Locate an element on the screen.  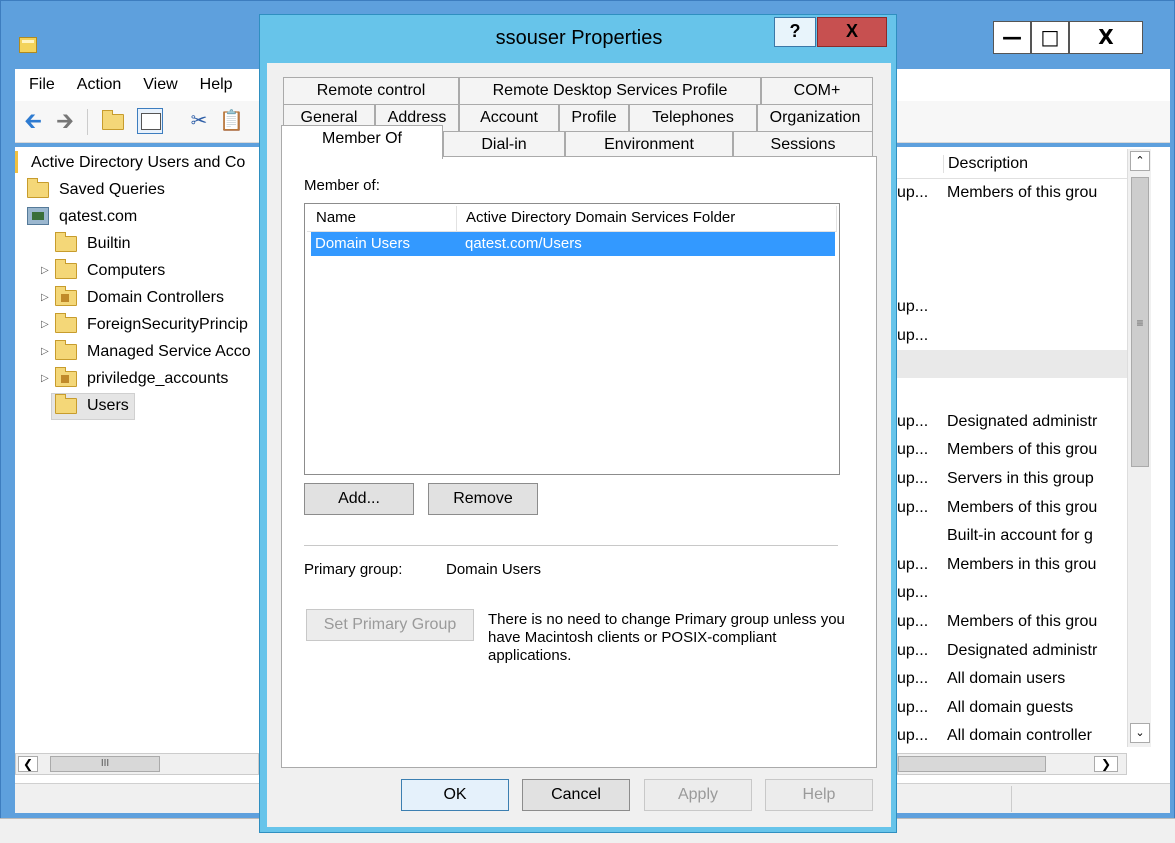
list-cell-description: All domain controller is located at coordinates (1019, 736).